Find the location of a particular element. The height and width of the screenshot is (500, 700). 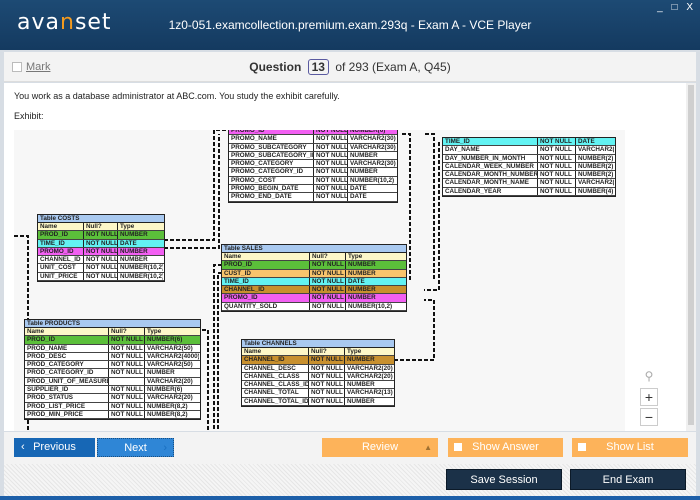

table-row: SUPPLIER_ID NOT NULL NUMBER(6) is located at coordinates (112, 390).